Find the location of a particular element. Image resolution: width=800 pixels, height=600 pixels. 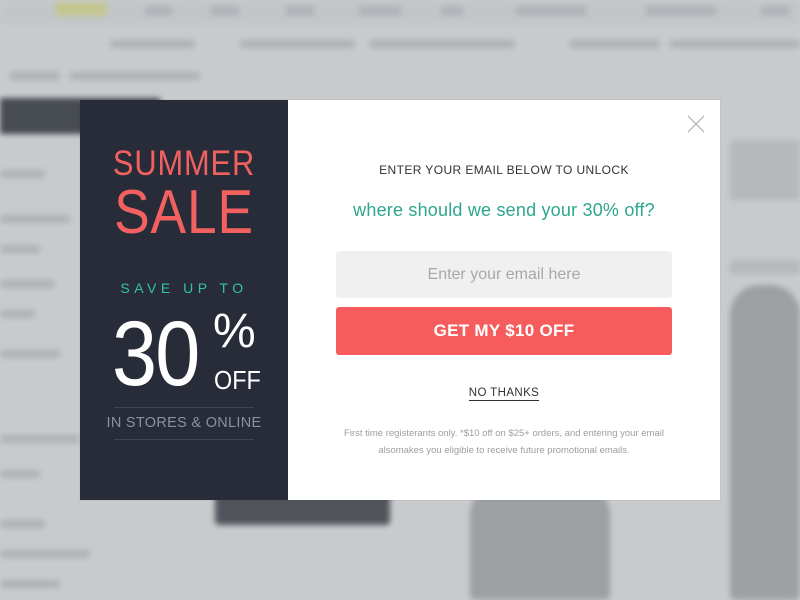

no-thanks-row: NO THANKS is located at coordinates (504, 394).